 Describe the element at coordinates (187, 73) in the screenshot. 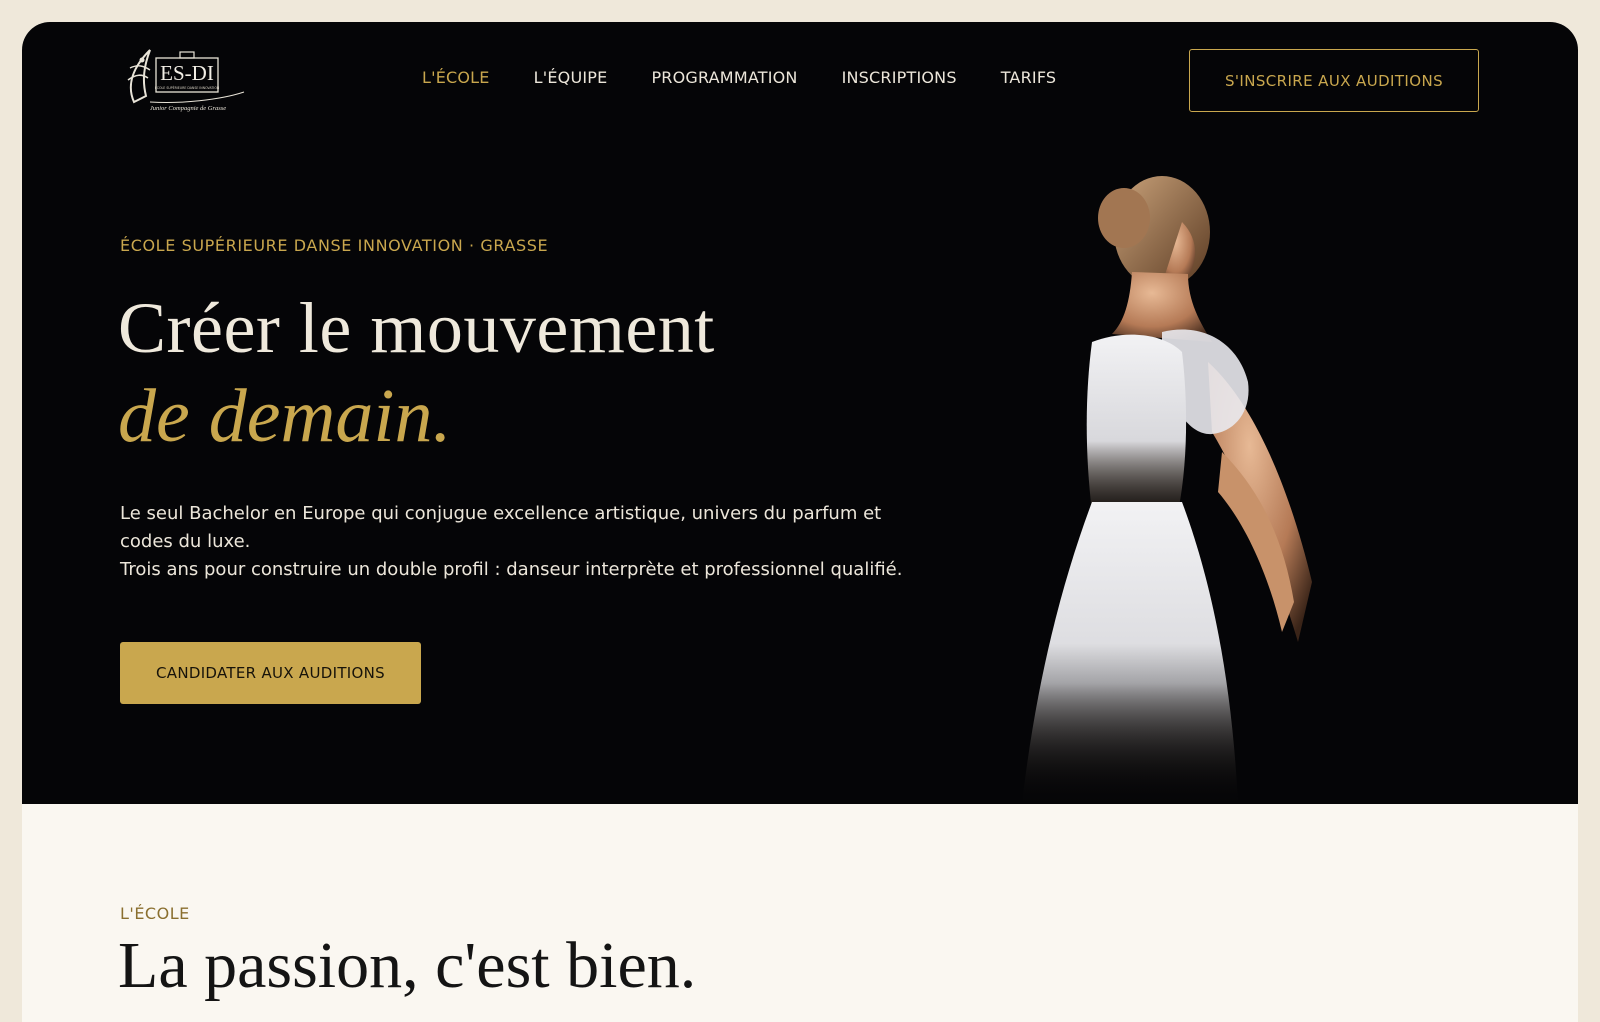

I see `logo-mark-text: ES-DI` at that location.